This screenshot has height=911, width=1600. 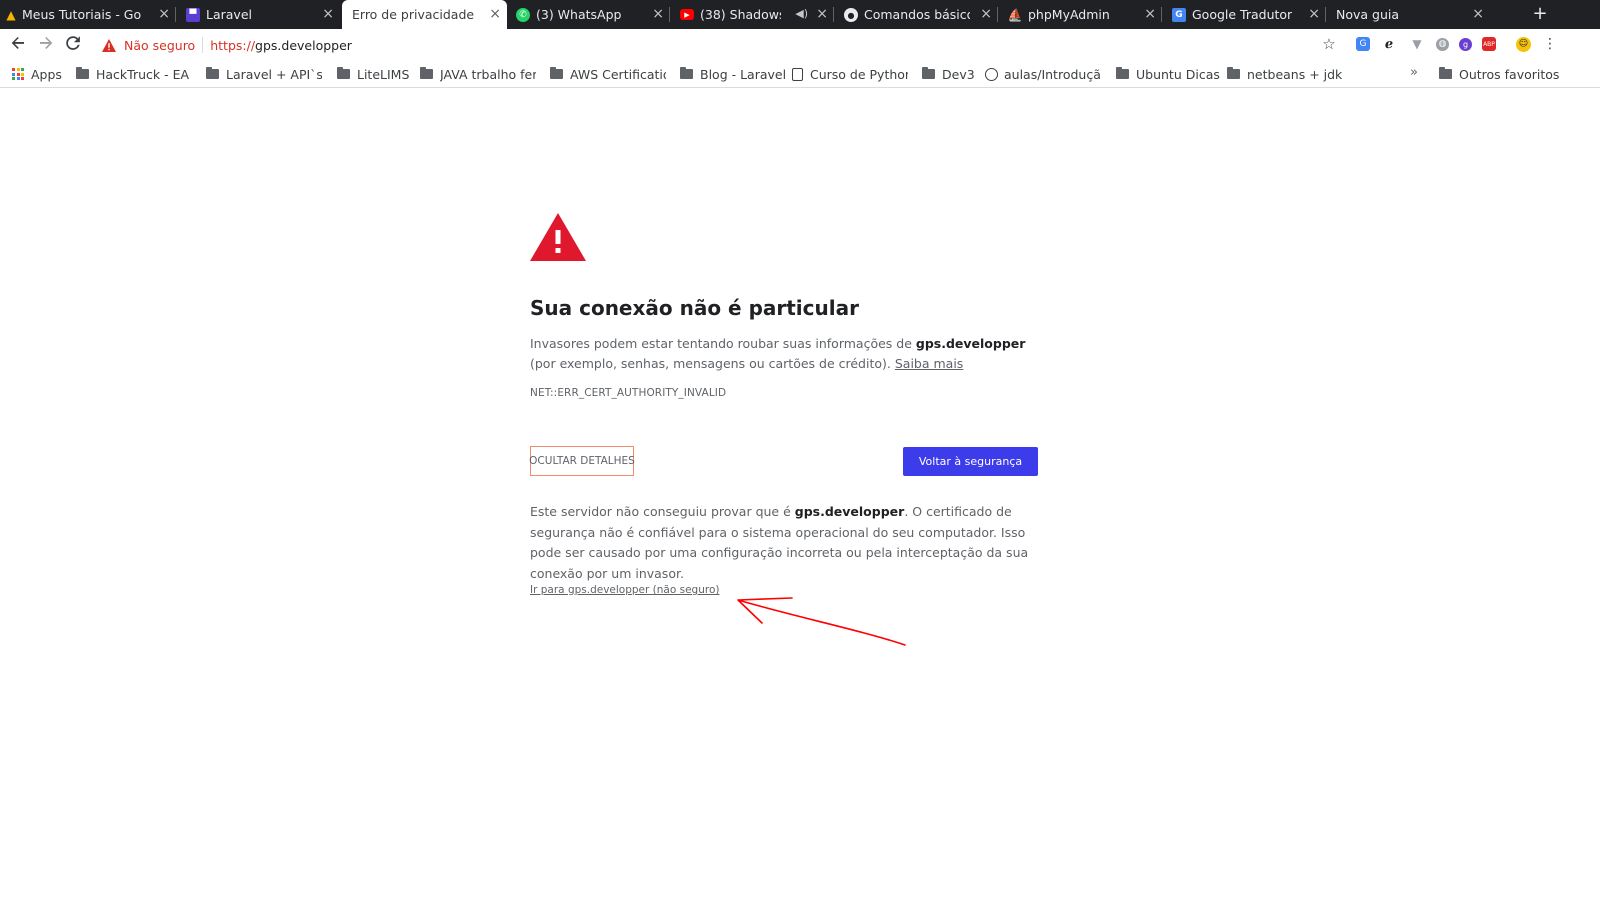 What do you see at coordinates (1489, 44) in the screenshot?
I see `adblock-plus-icon: ABP` at bounding box center [1489, 44].